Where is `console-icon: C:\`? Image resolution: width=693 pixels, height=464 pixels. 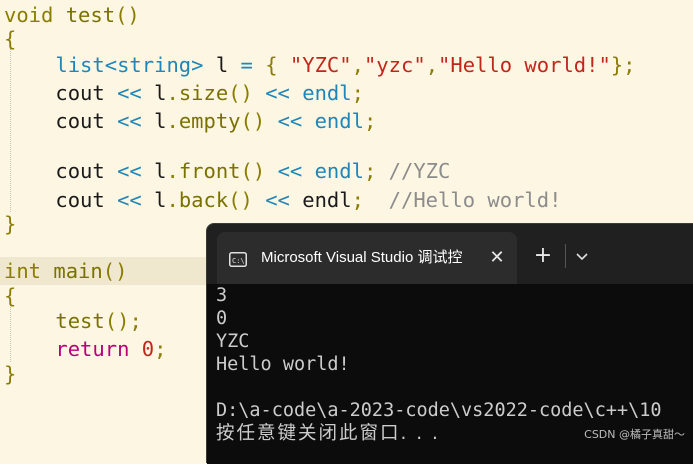
console-icon: C:\ is located at coordinates (238, 259).